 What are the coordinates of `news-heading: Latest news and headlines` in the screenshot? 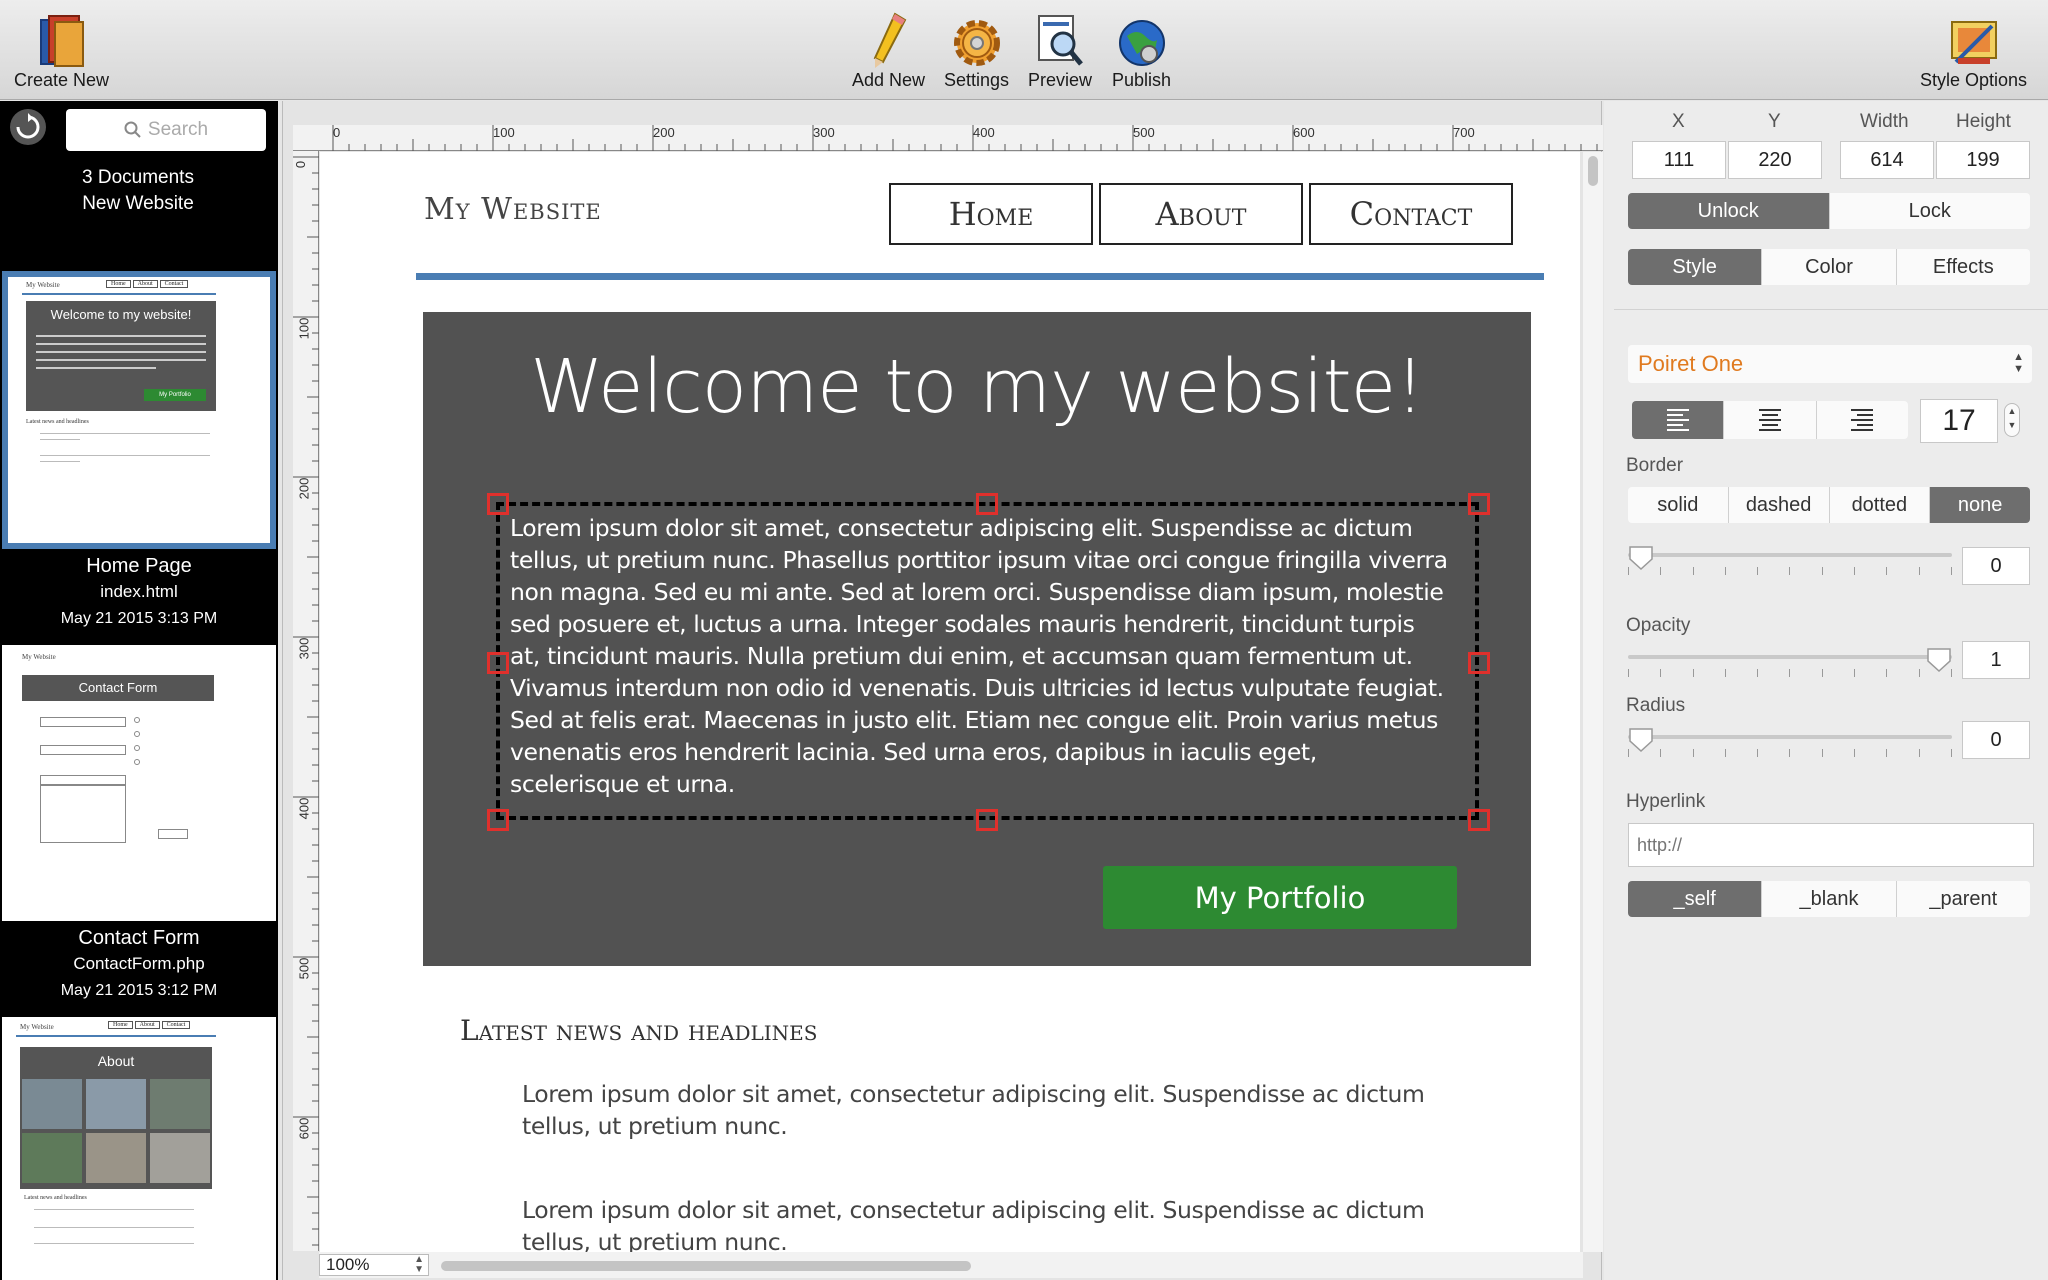 It's located at (638, 1030).